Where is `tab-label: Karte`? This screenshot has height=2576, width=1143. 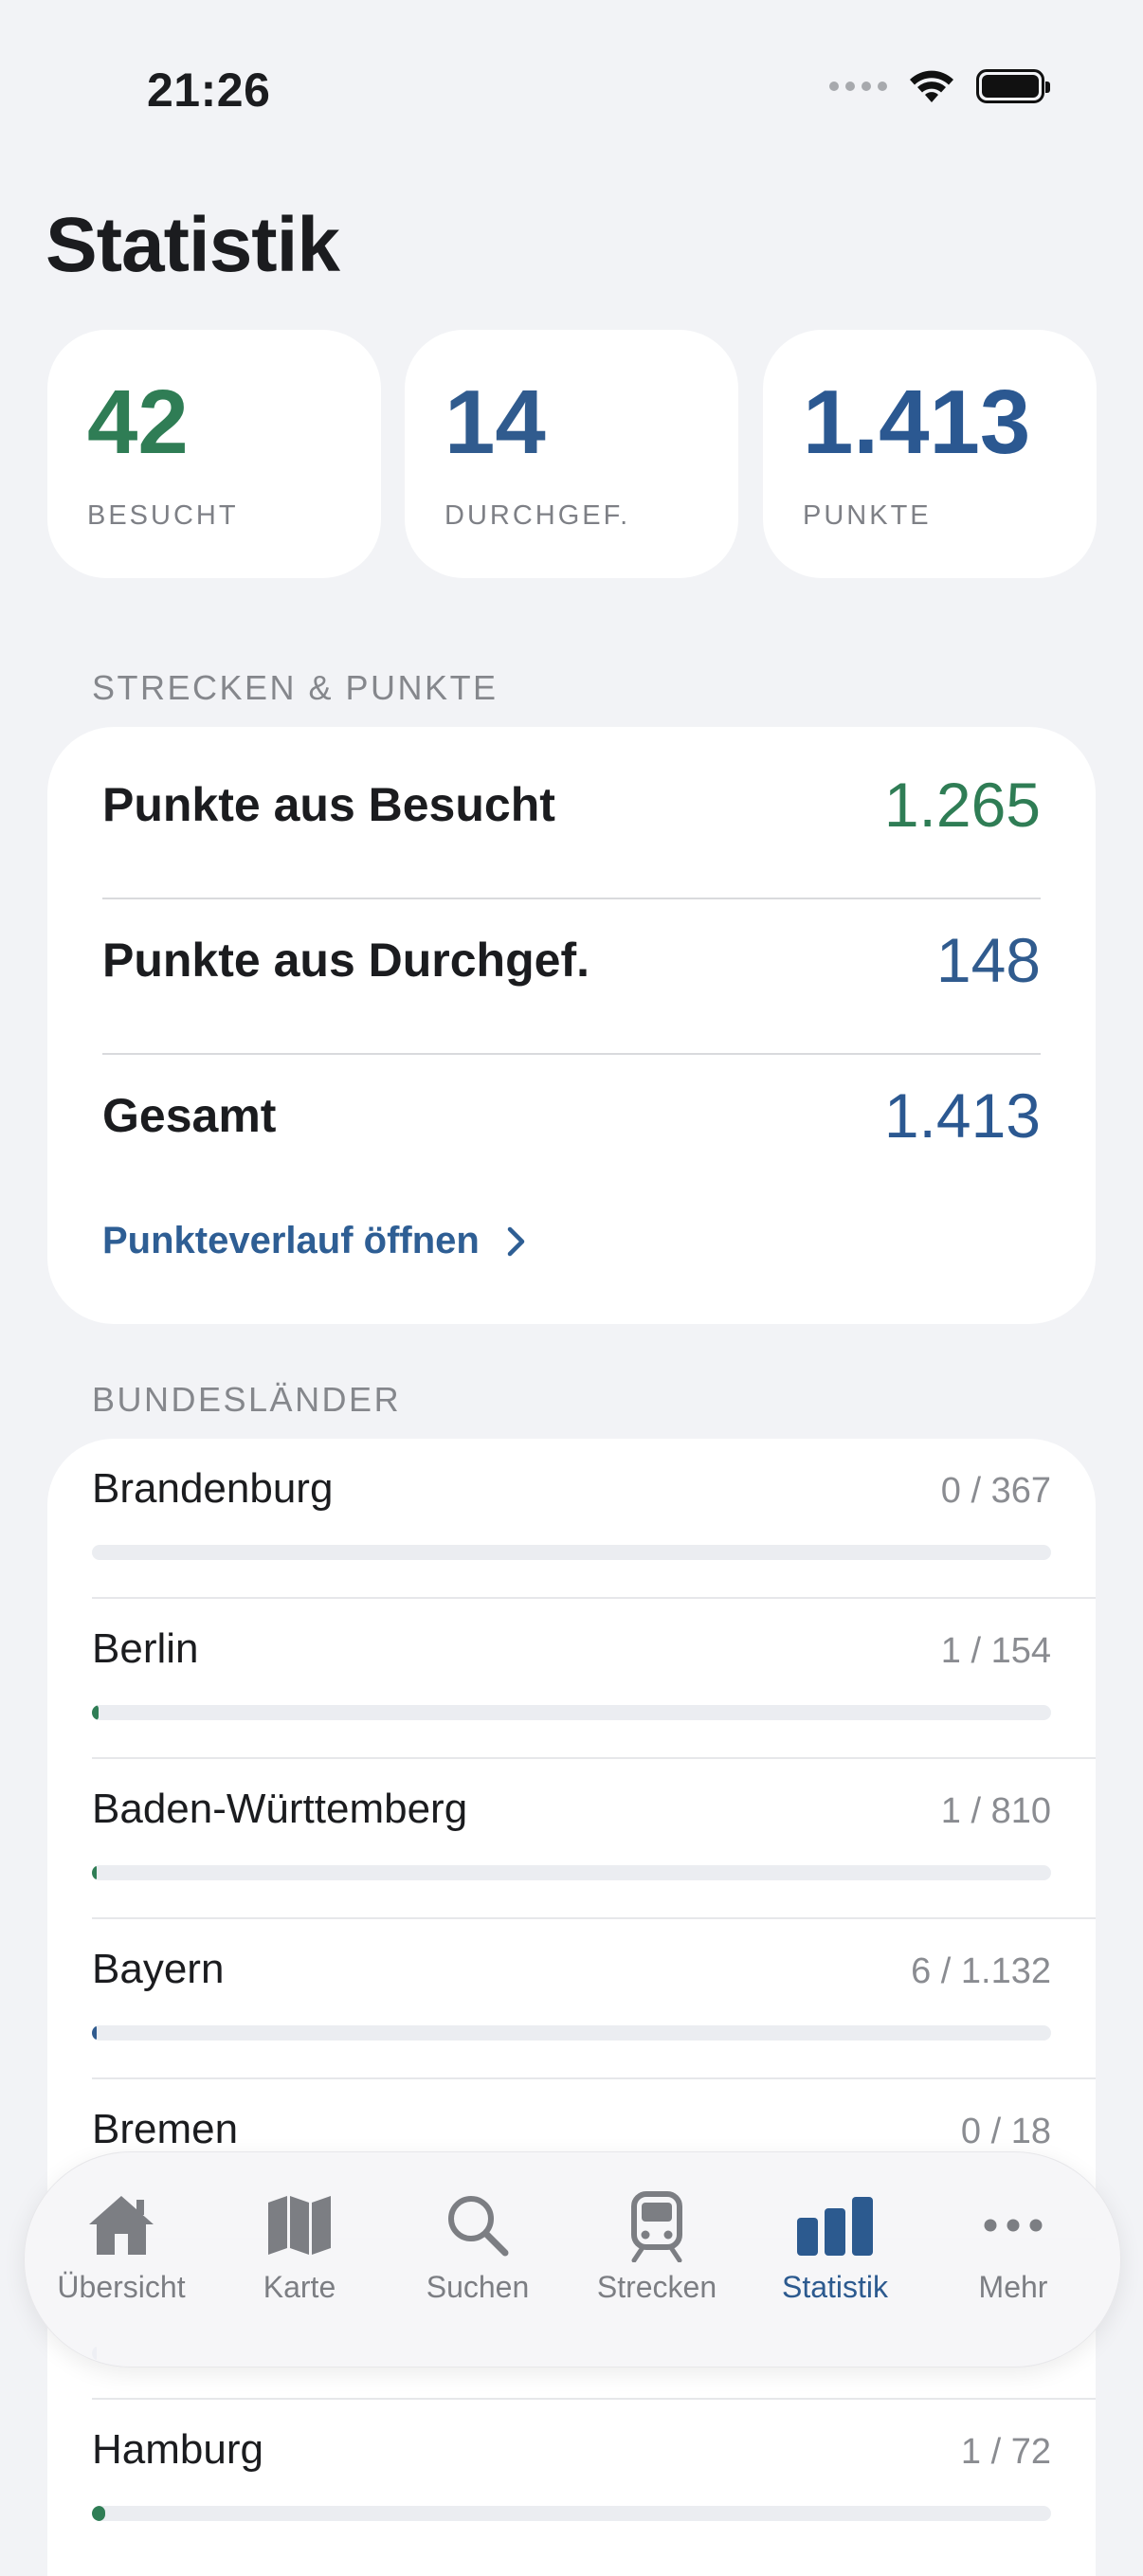
tab-label: Karte is located at coordinates (299, 2287).